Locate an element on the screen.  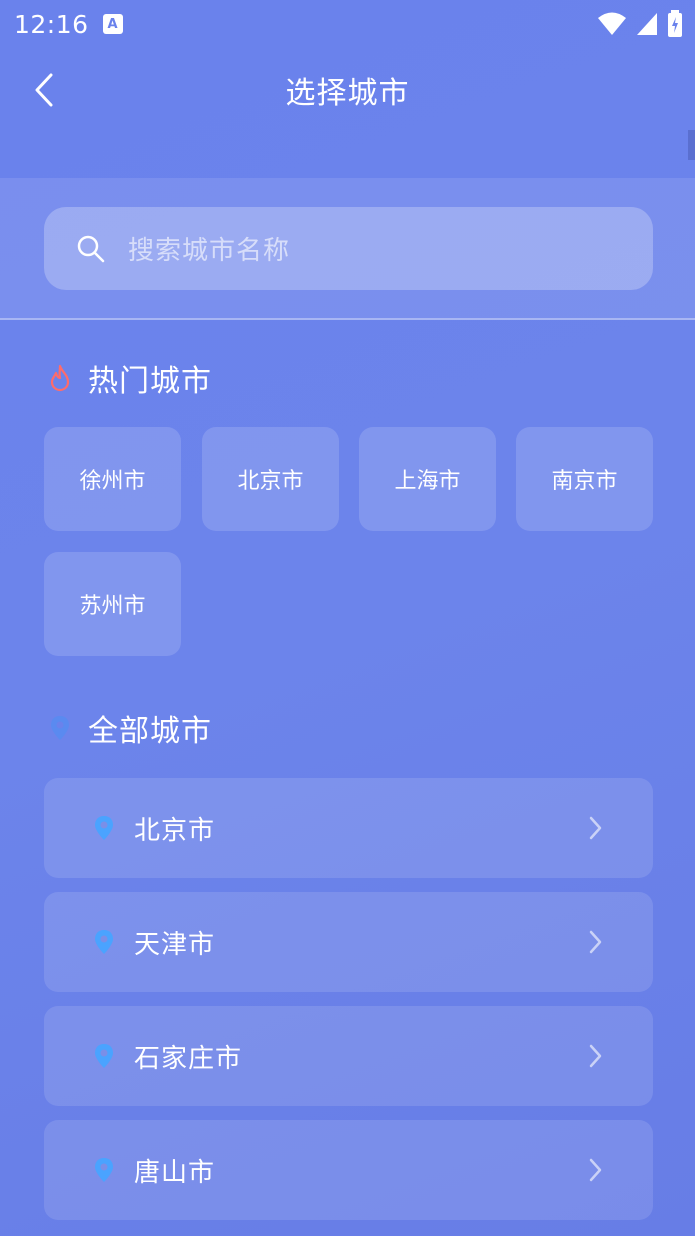
city-list-item: 天津市 is located at coordinates (348, 942).